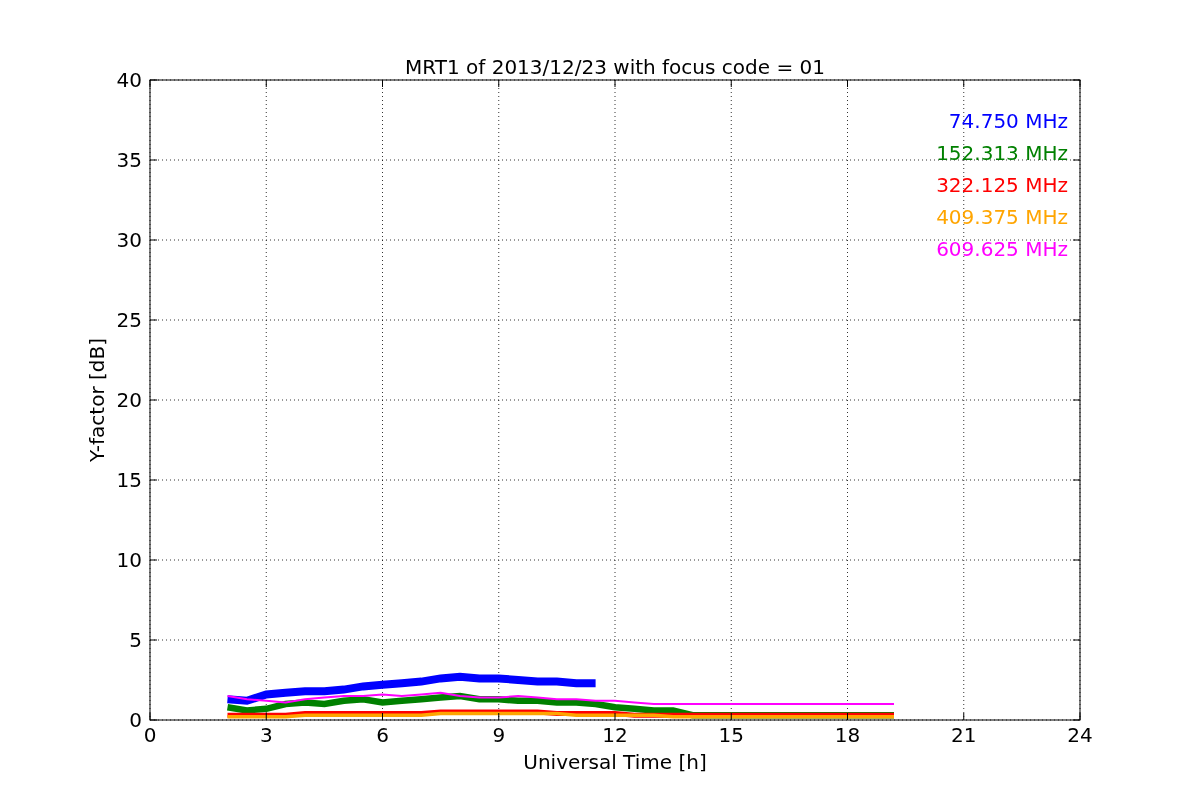 This screenshot has width=1200, height=800. Describe the element at coordinates (615, 762) in the screenshot. I see `axis-label: Universal Time [h]` at that location.